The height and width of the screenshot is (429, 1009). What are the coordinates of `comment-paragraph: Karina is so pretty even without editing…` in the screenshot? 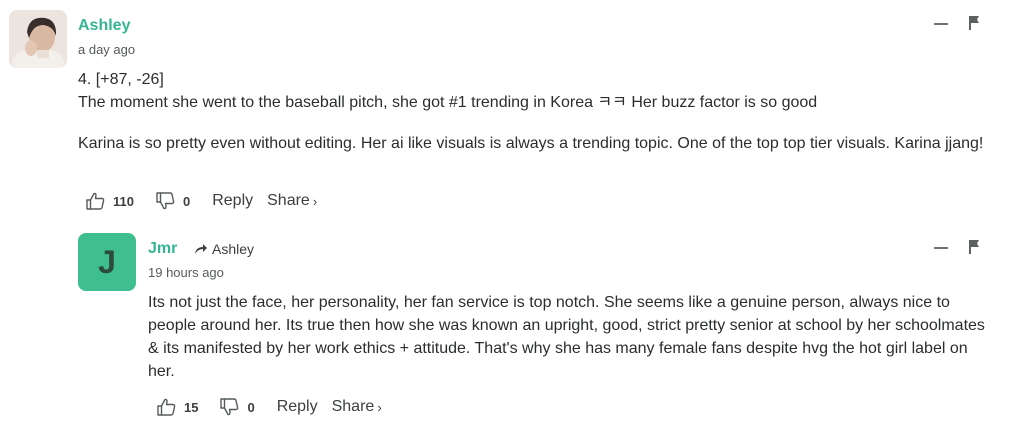 It's located at (531, 143).